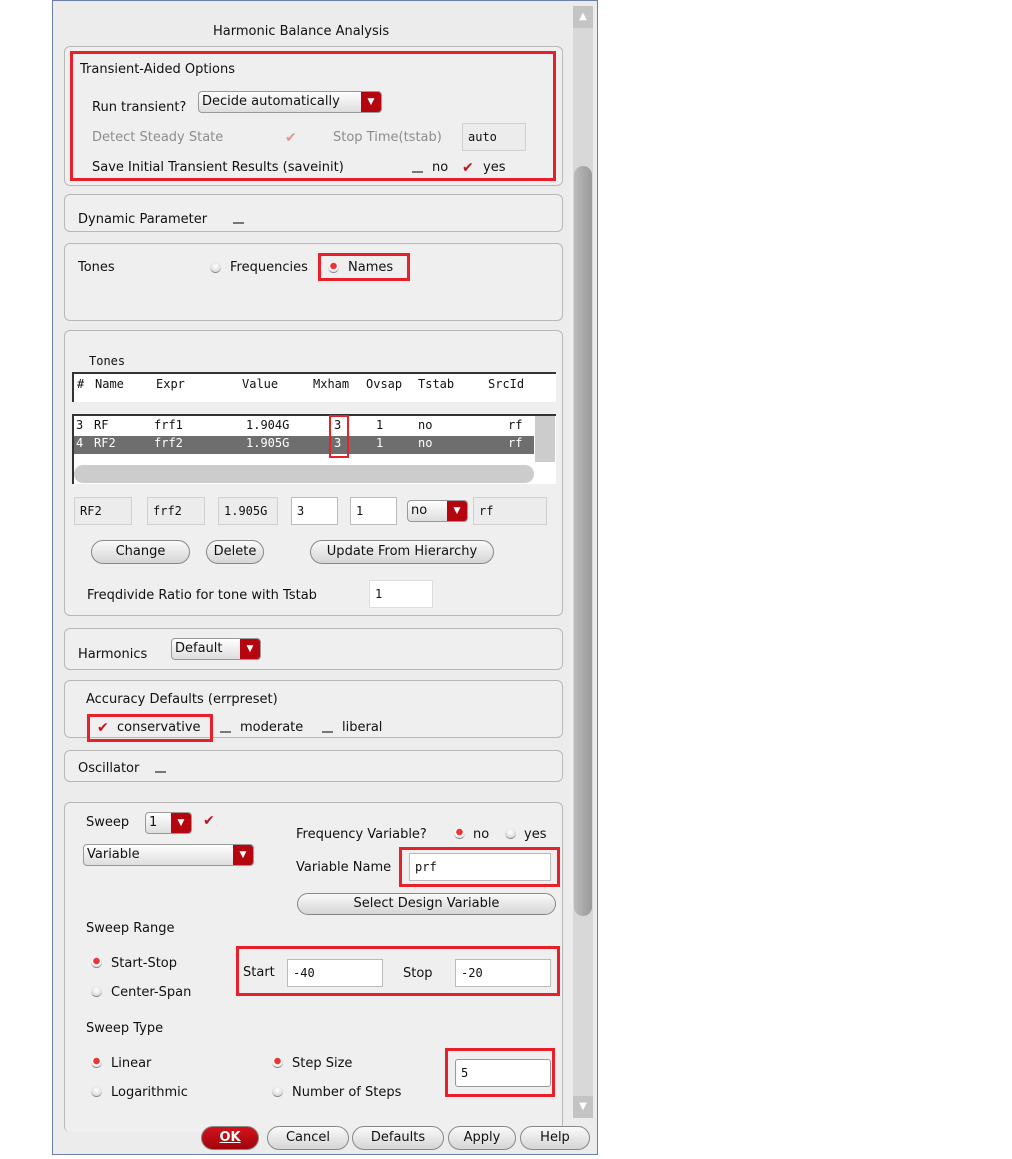 This screenshot has width=1012, height=1159. I want to click on delete-button: Delete, so click(235, 552).